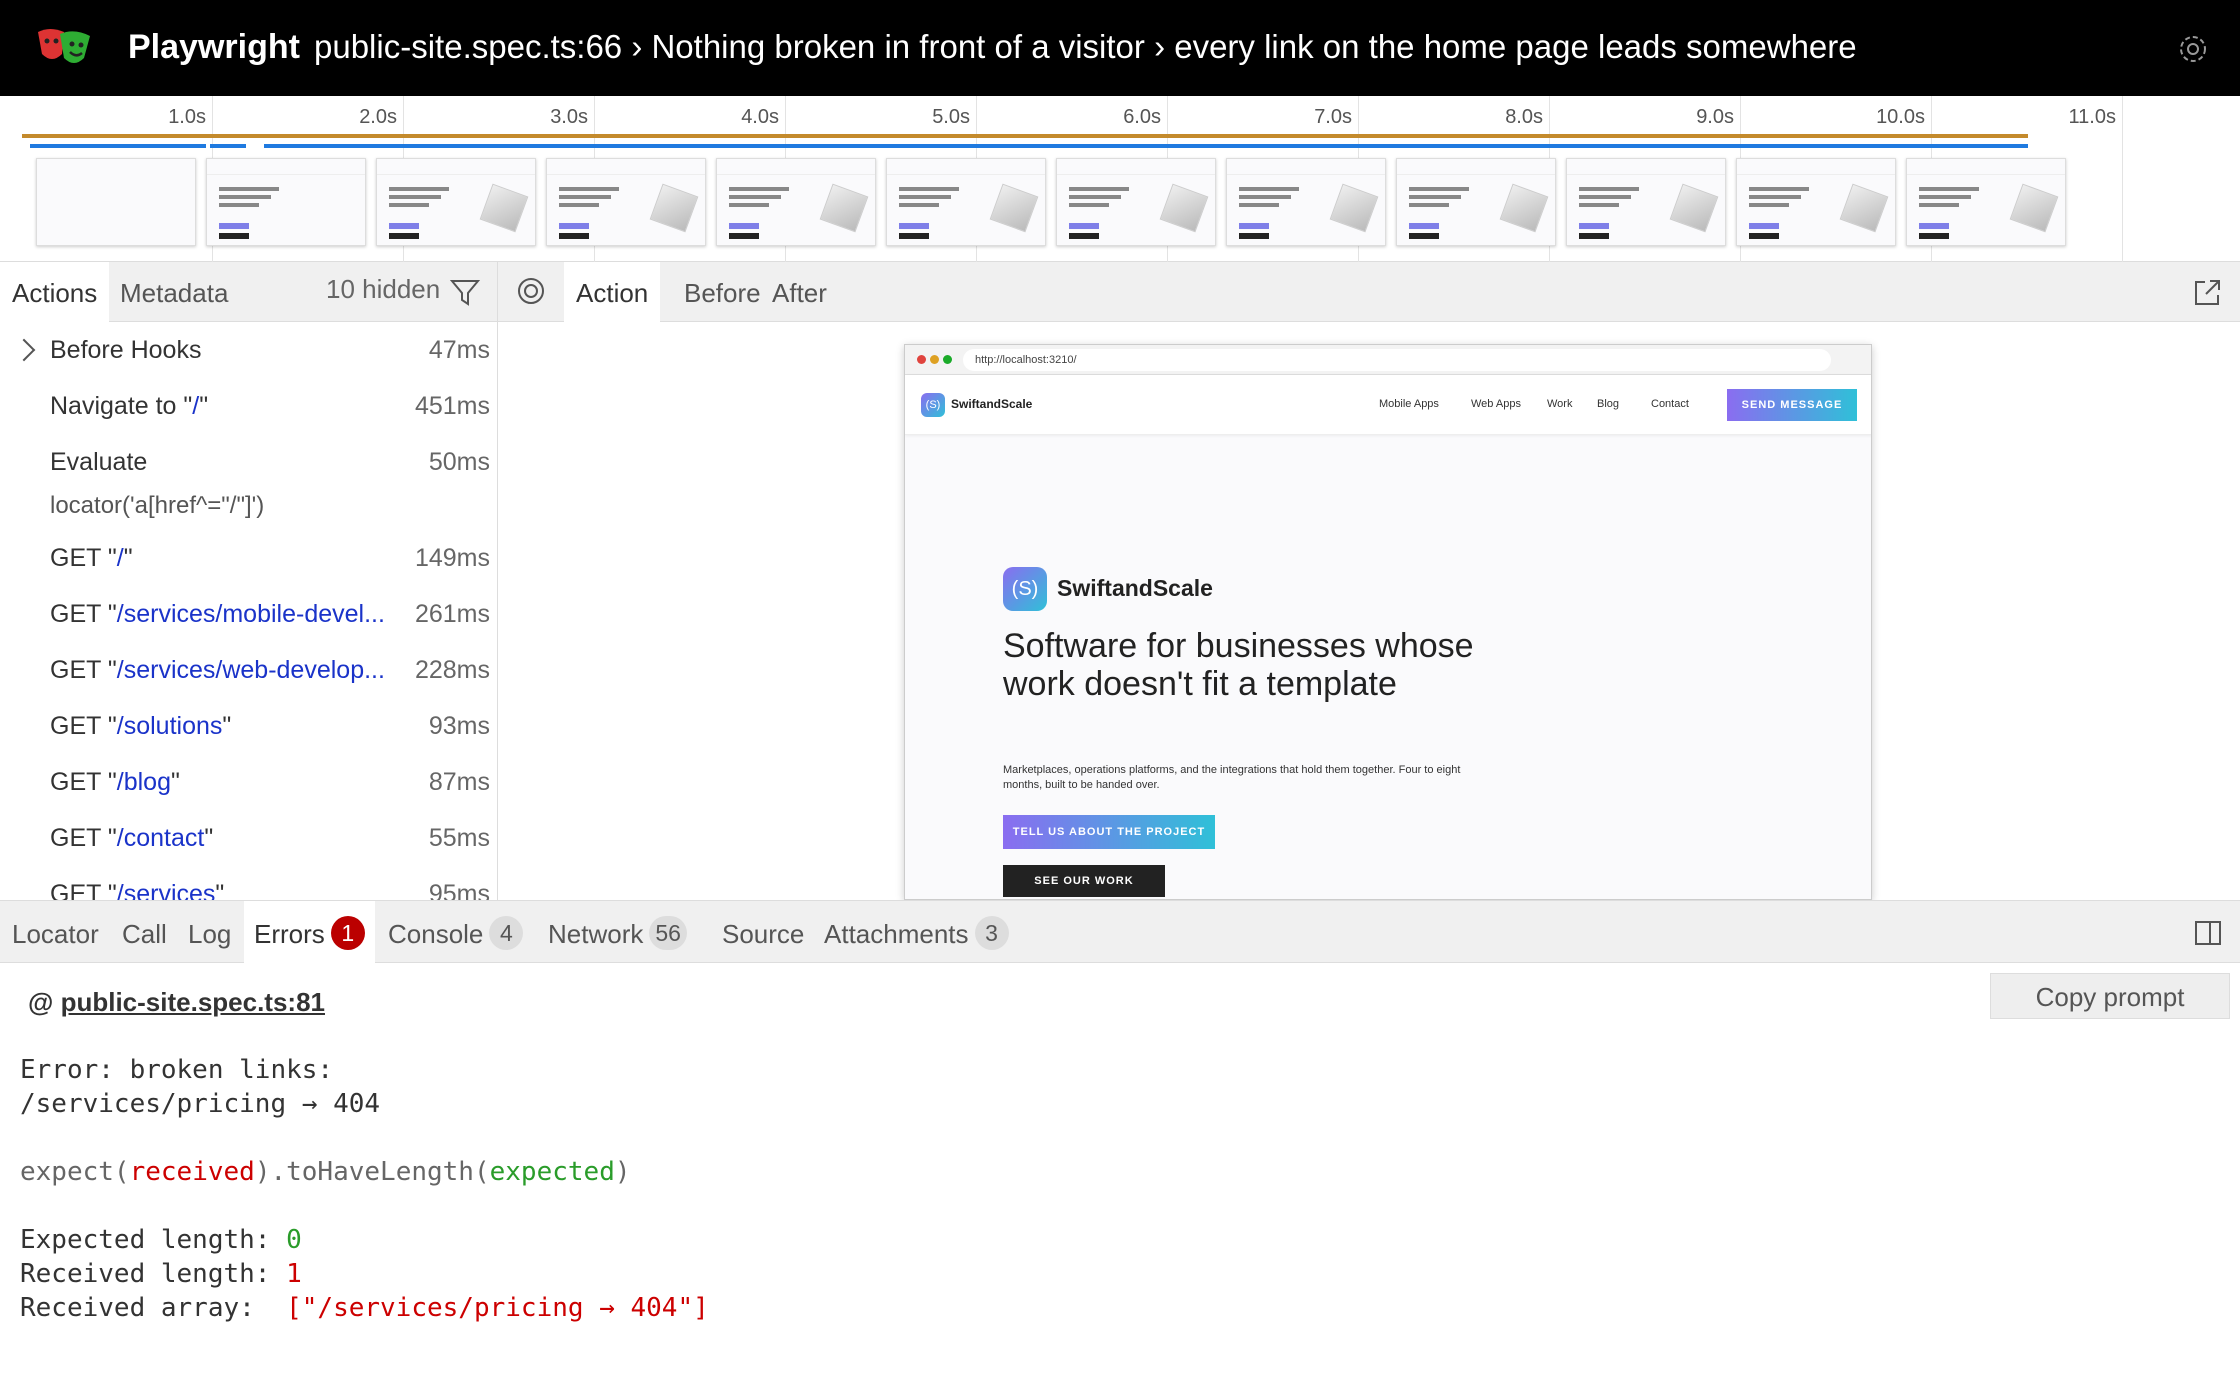 The image size is (2240, 1400). Describe the element at coordinates (622, 1172) in the screenshot. I see `expect-suffix: )` at that location.